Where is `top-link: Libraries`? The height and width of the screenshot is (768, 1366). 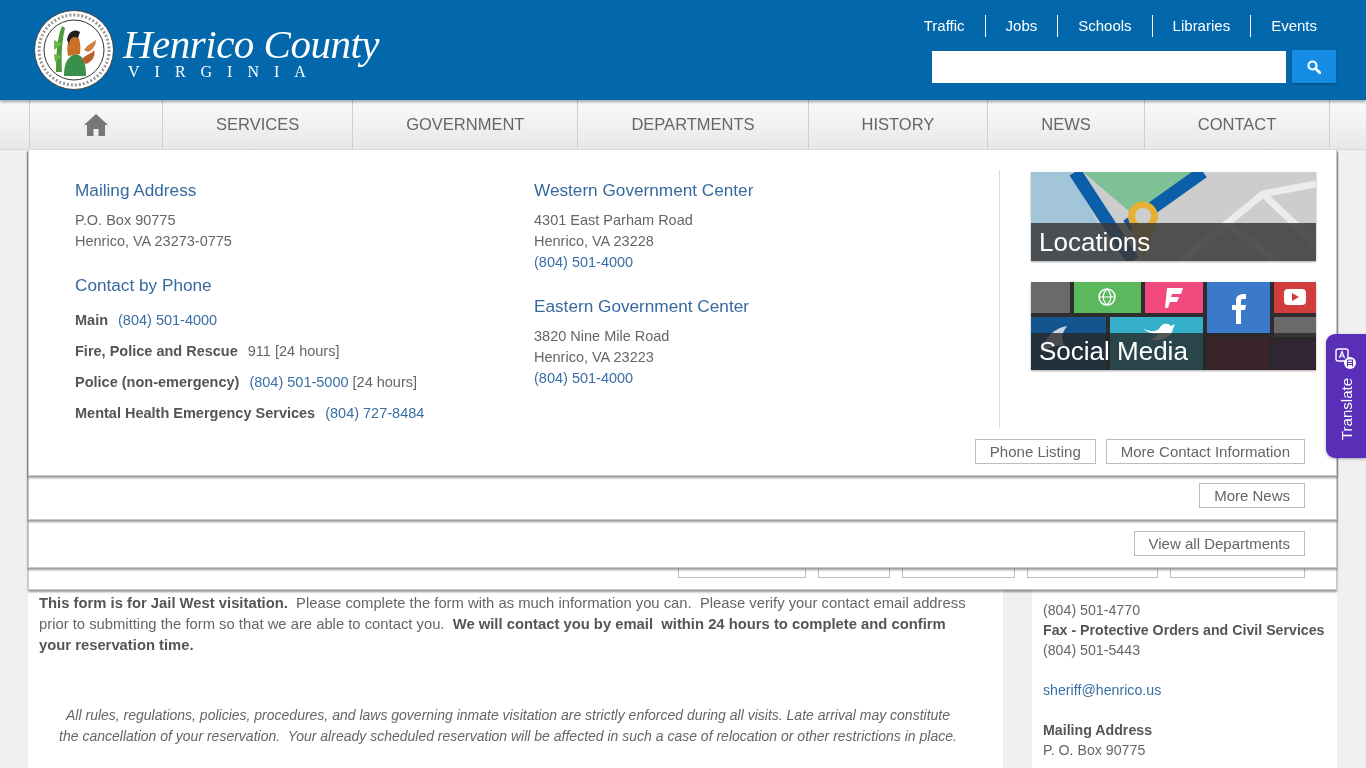 top-link: Libraries is located at coordinates (1201, 26).